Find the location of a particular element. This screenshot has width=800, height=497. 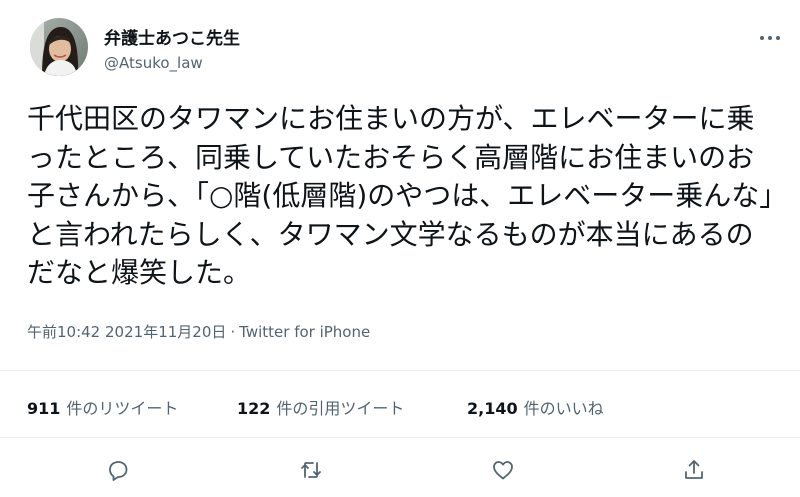

like-icon is located at coordinates (503, 470).